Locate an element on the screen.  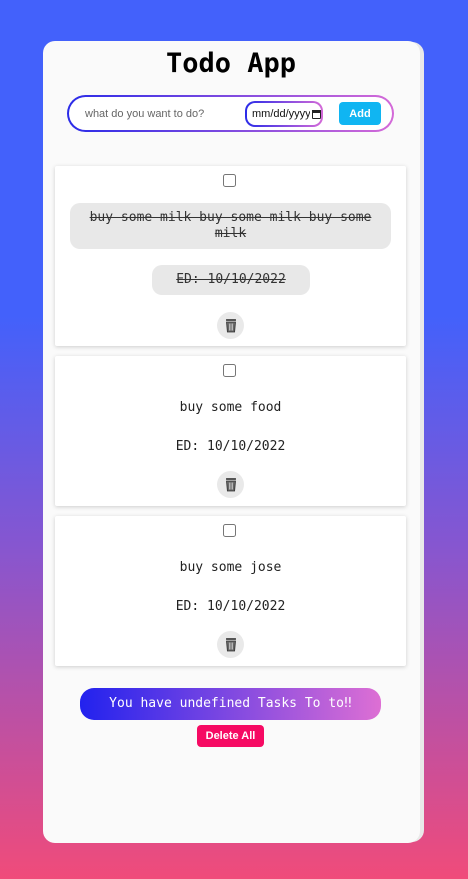
calendar-icon is located at coordinates (316, 114).